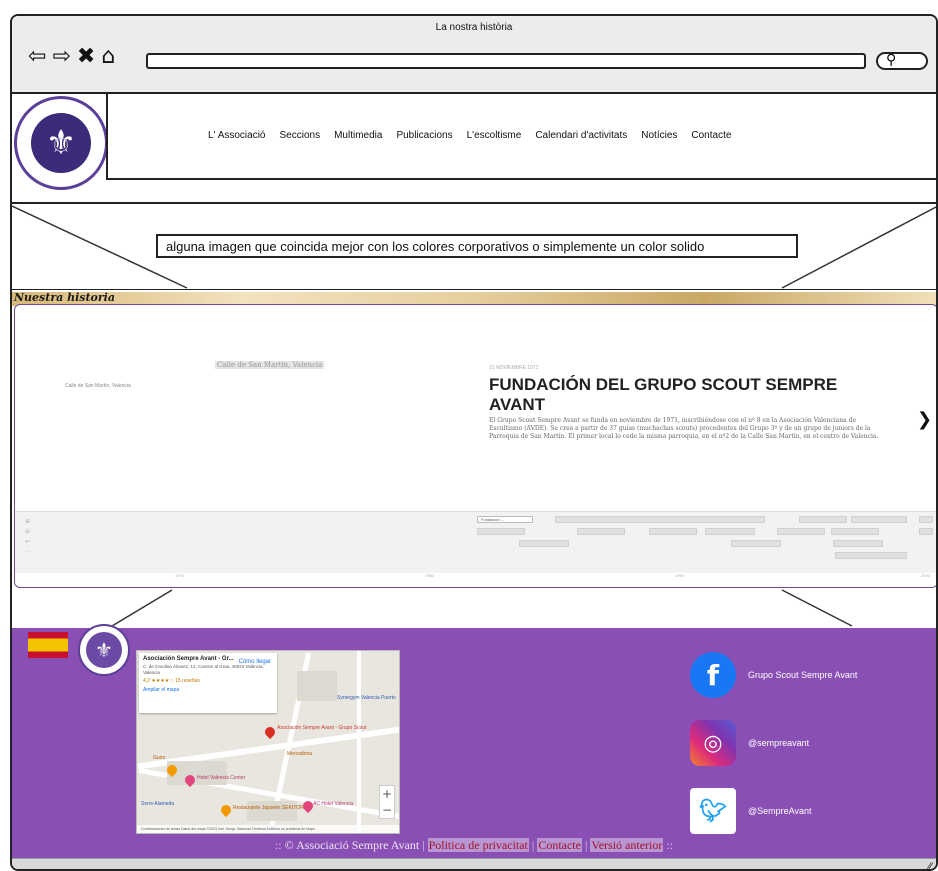 The height and width of the screenshot is (871, 938). What do you see at coordinates (28, 541) in the screenshot?
I see `back-icon: ↩` at bounding box center [28, 541].